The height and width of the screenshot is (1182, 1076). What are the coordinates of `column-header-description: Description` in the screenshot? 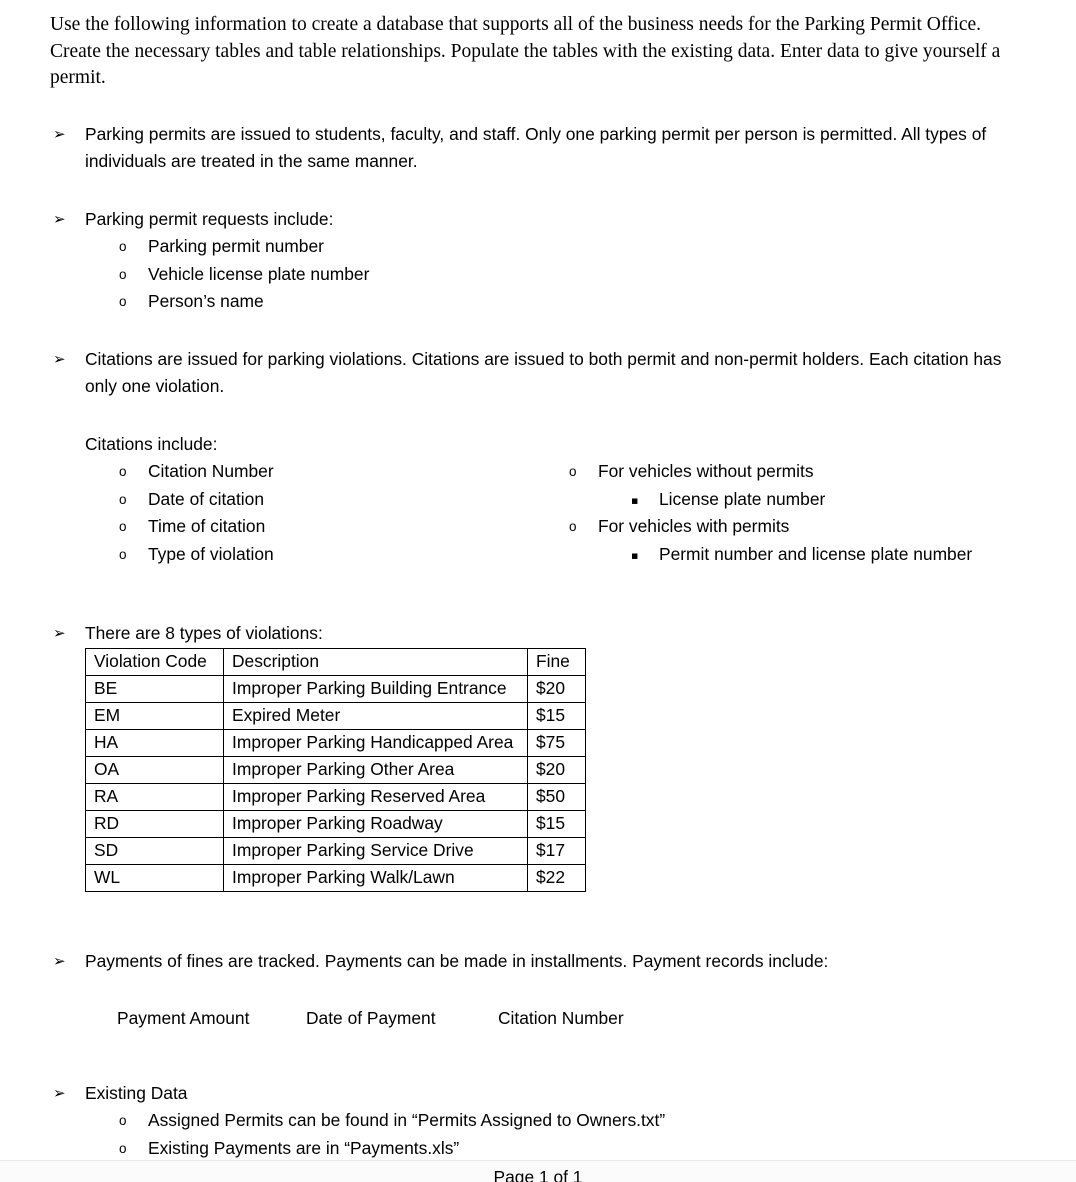 It's located at (375, 661).